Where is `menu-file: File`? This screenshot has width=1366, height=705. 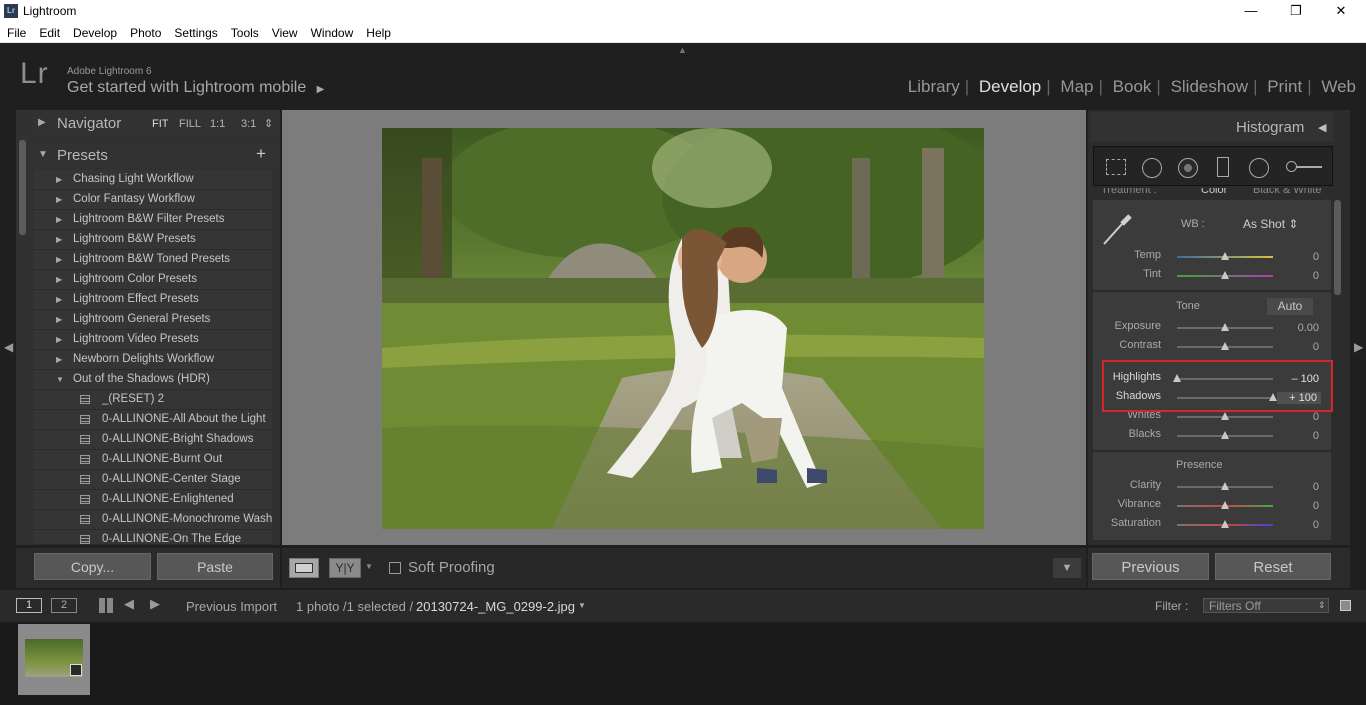
menu-file: File is located at coordinates (16, 31).